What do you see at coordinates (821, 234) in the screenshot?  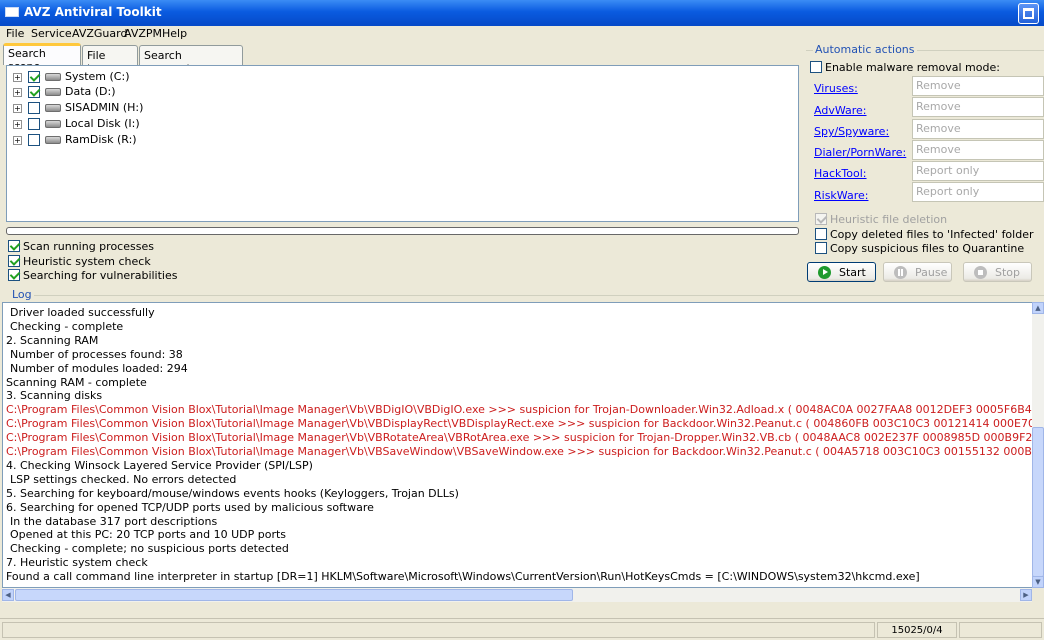 I see `copy-infected-checkbox` at bounding box center [821, 234].